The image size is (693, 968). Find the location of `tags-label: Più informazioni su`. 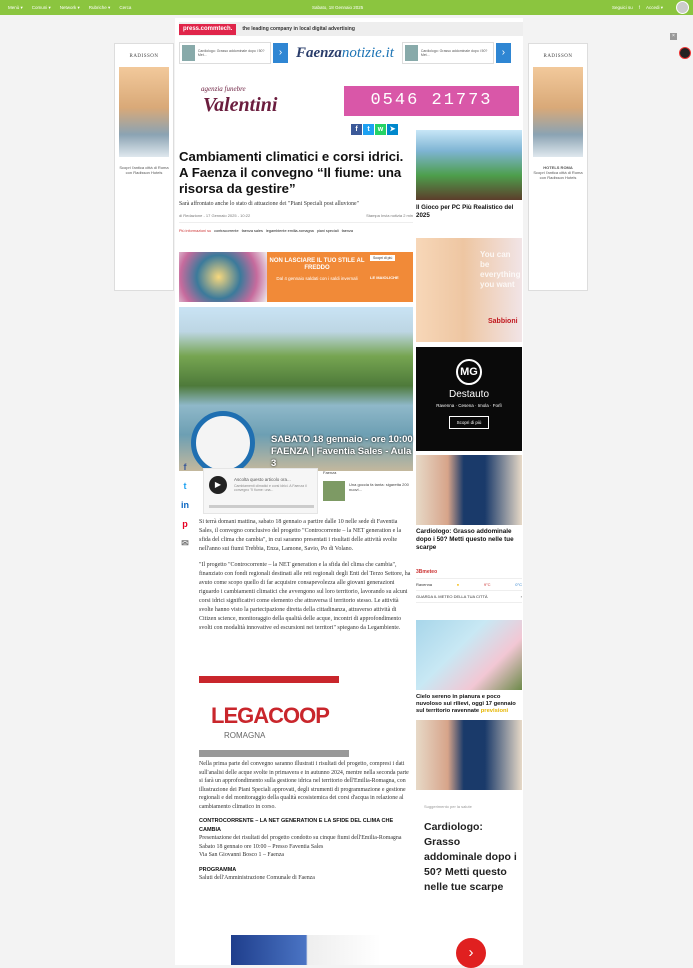

tags-label: Più informazioni su is located at coordinates (195, 231).